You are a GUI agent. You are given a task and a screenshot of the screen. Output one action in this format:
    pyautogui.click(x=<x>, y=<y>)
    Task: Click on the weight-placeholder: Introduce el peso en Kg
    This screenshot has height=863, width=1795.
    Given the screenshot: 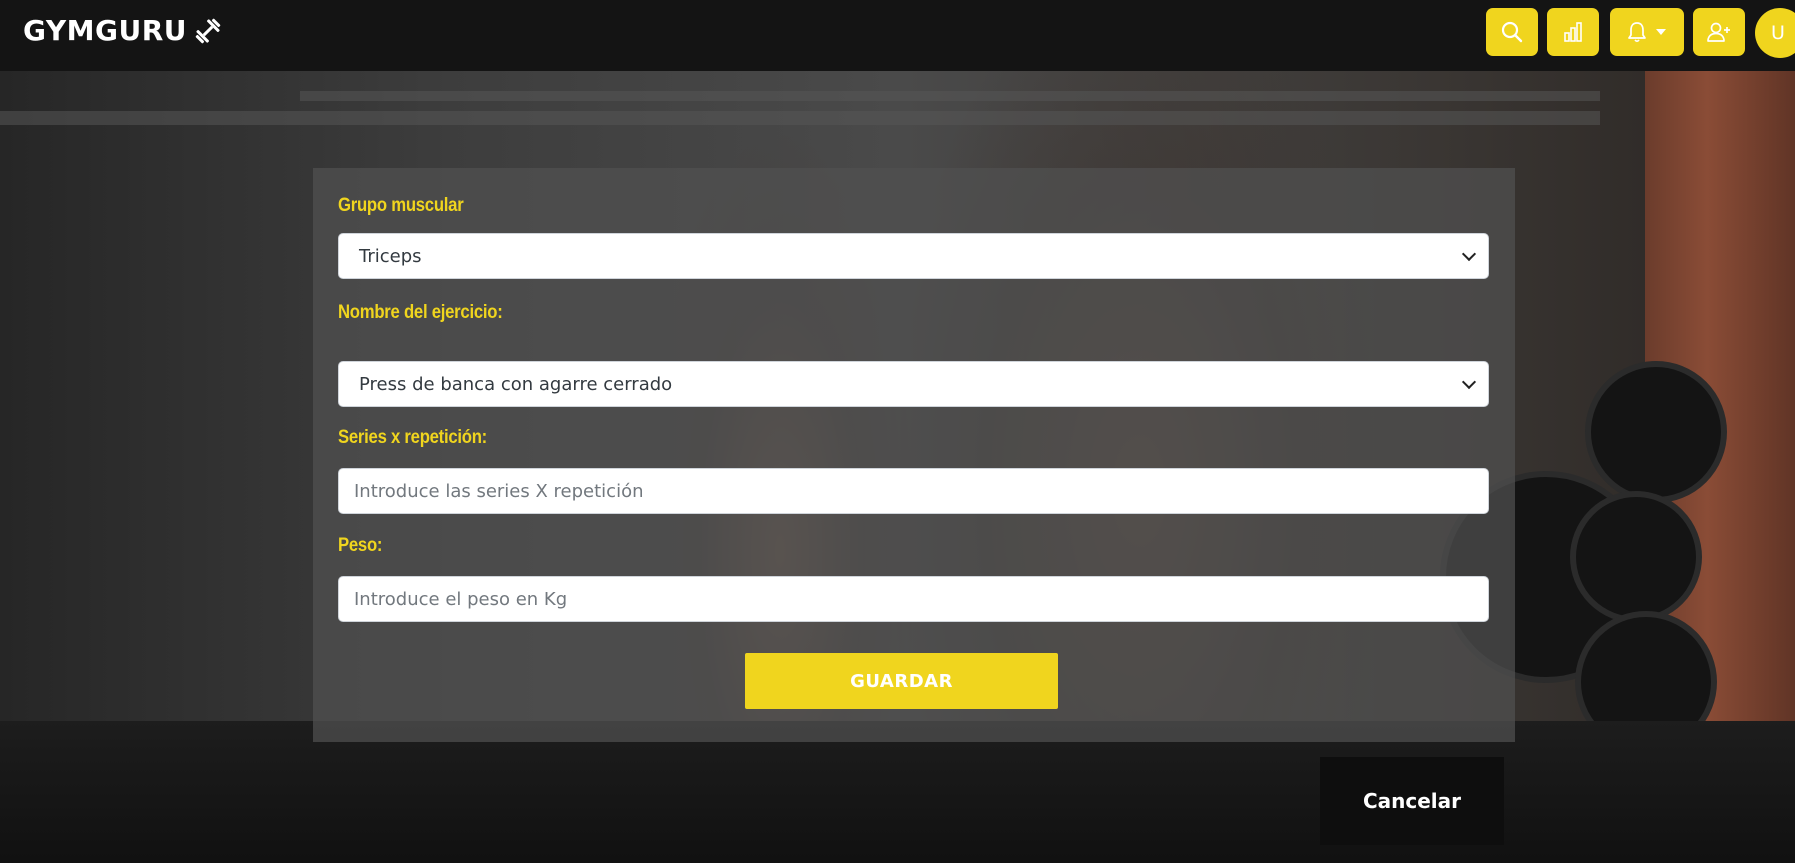 What is the action you would take?
    pyautogui.click(x=461, y=599)
    